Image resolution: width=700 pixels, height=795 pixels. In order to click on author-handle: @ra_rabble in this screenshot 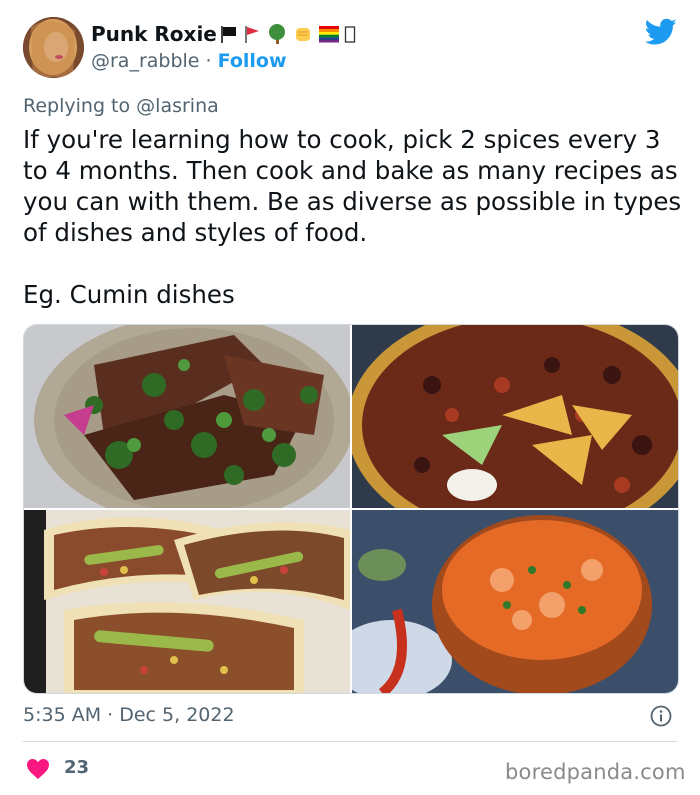, I will do `click(145, 61)`.